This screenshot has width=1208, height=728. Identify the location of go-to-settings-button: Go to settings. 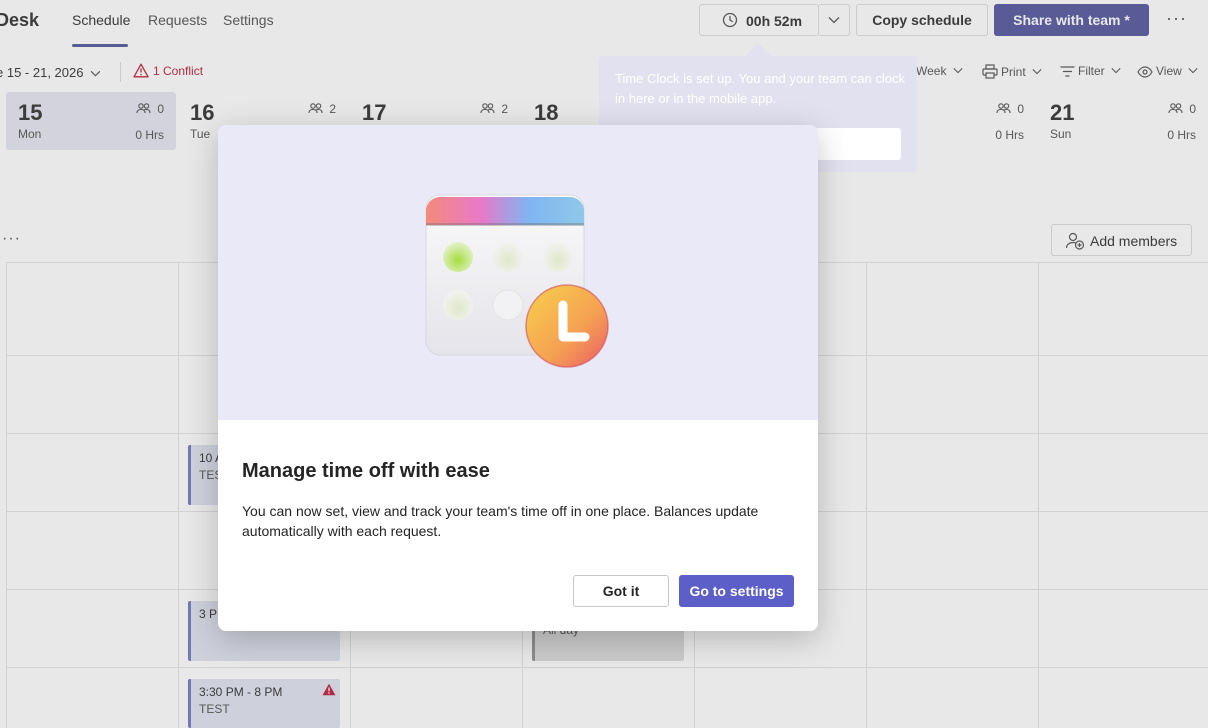
(736, 591).